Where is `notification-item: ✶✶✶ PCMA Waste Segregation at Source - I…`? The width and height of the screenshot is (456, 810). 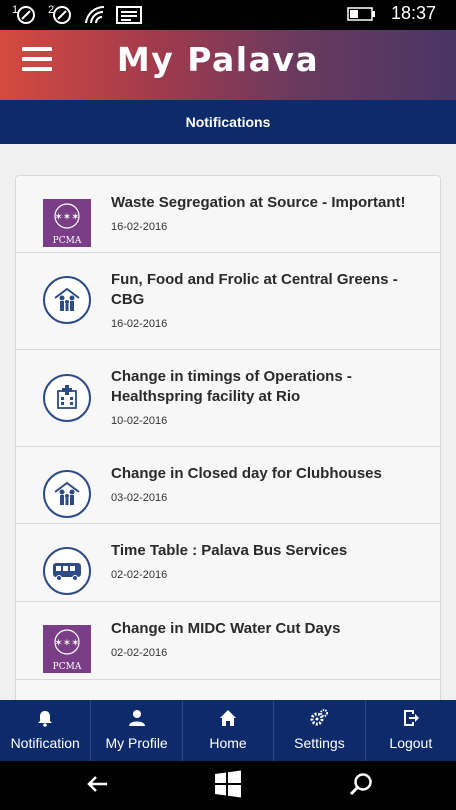 notification-item: ✶✶✶ PCMA Waste Segregation at Source - I… is located at coordinates (228, 214).